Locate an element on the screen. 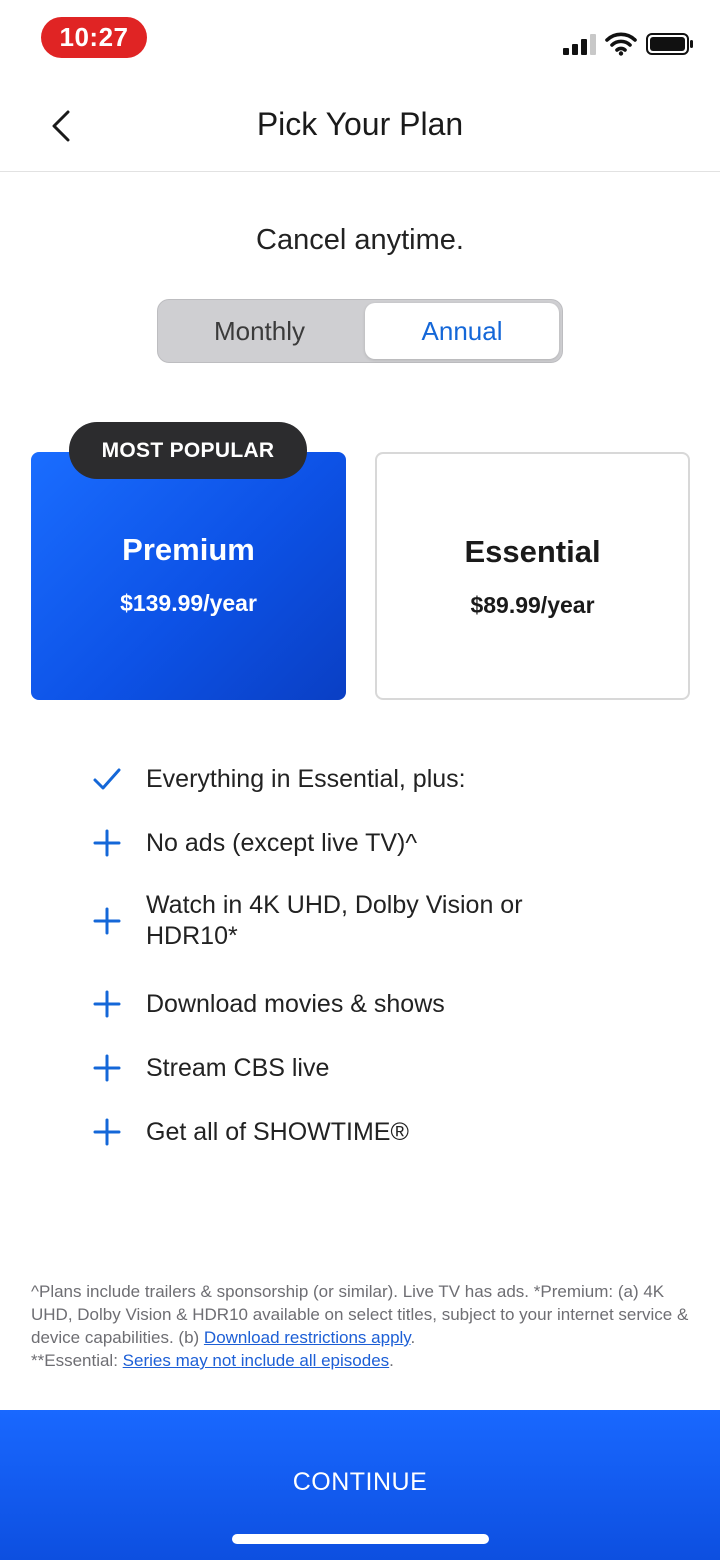  feature-text: Download movies & shows is located at coordinates (295, 1003).